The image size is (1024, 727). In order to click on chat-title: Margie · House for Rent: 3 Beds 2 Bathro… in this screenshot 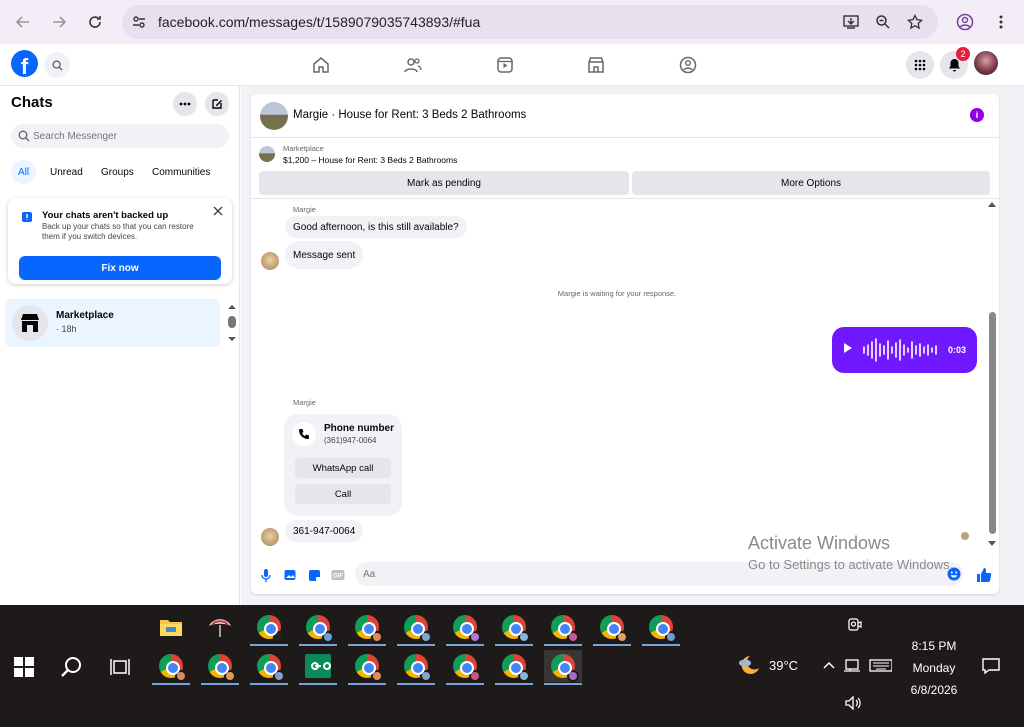, I will do `click(409, 115)`.